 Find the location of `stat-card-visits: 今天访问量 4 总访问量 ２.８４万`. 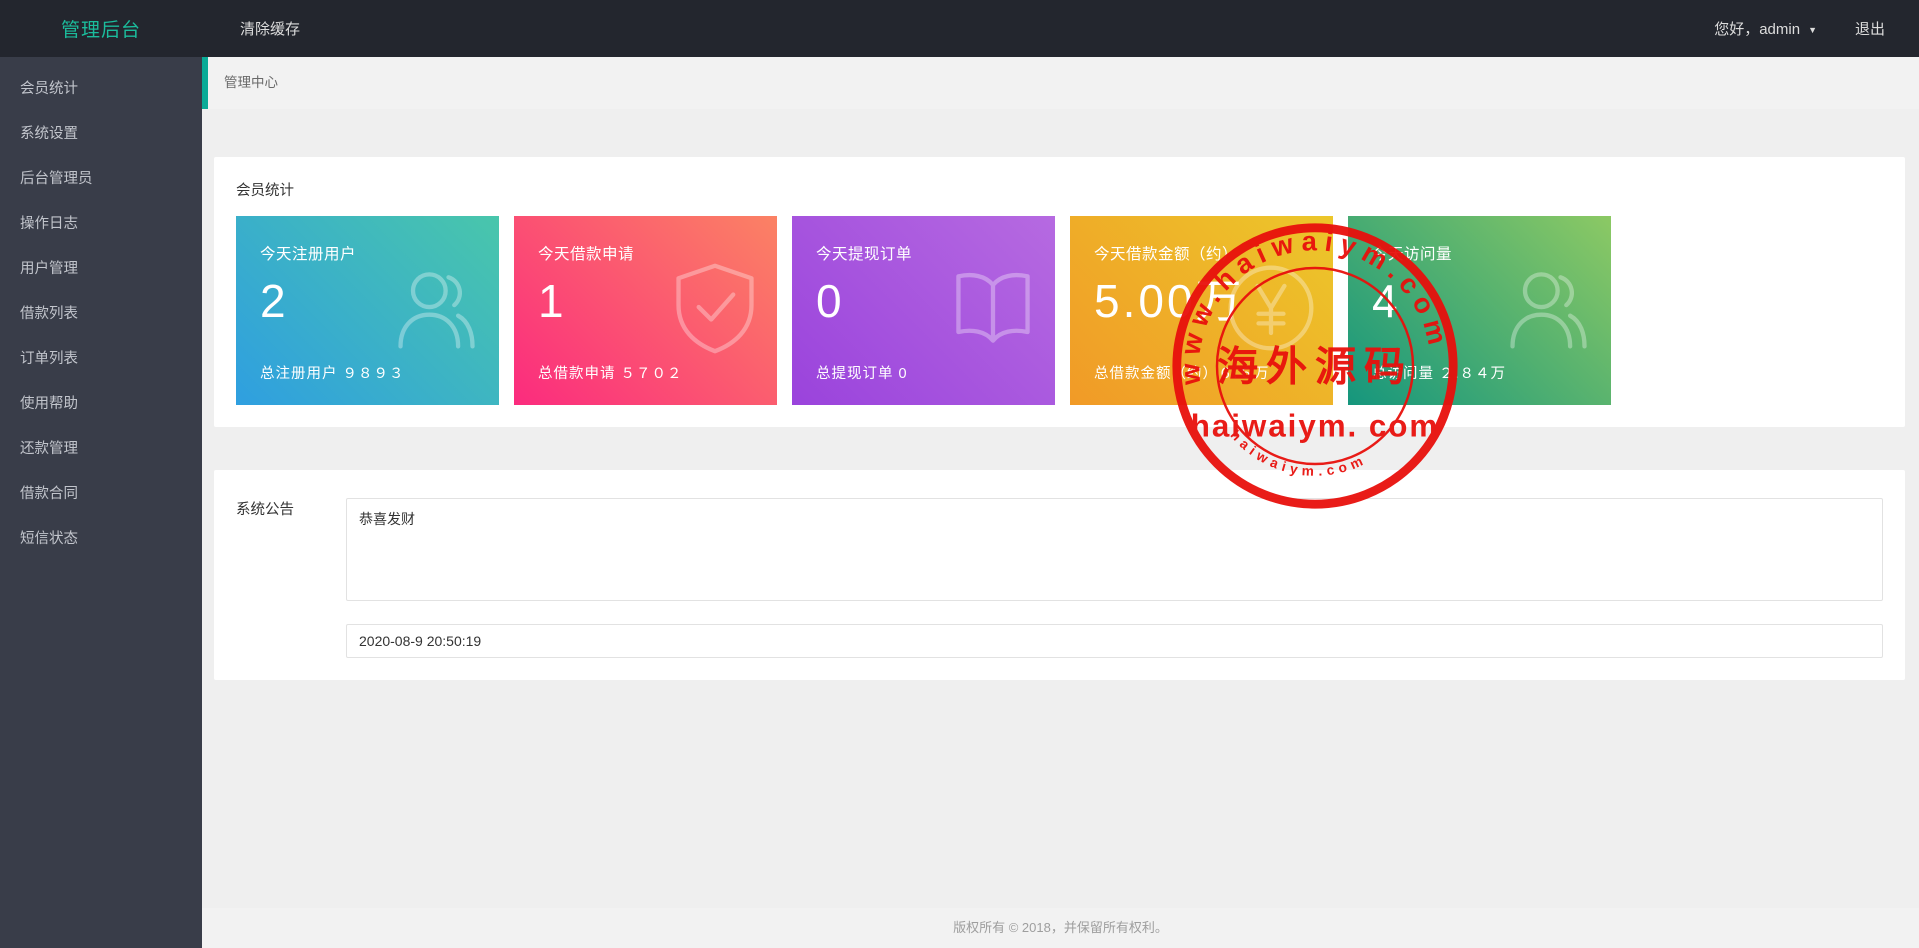

stat-card-visits: 今天访问量 4 总访问量 ２.８４万 is located at coordinates (1479, 310).